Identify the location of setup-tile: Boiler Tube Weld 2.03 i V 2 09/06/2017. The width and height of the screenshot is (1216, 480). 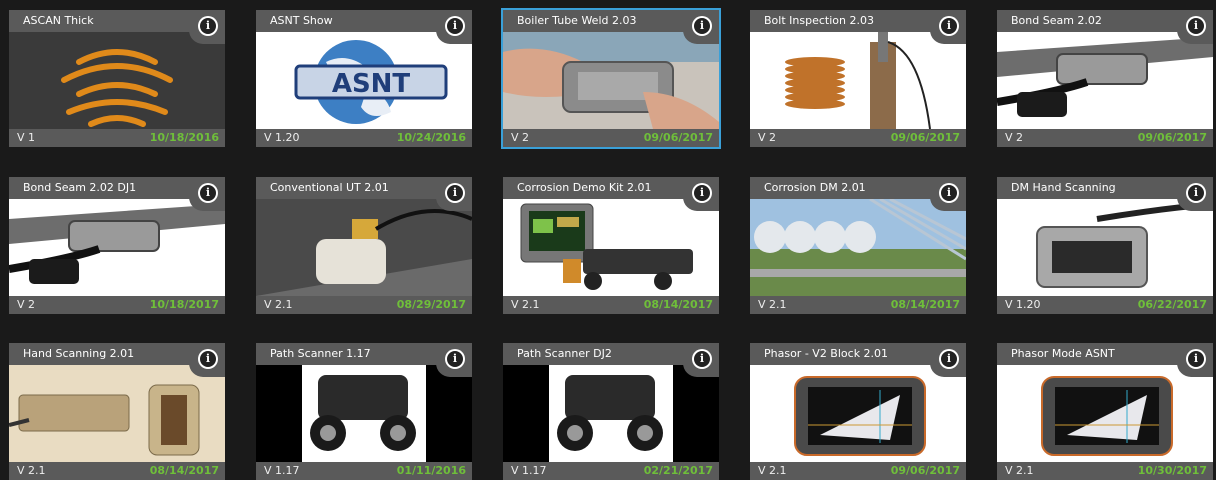
(611, 78).